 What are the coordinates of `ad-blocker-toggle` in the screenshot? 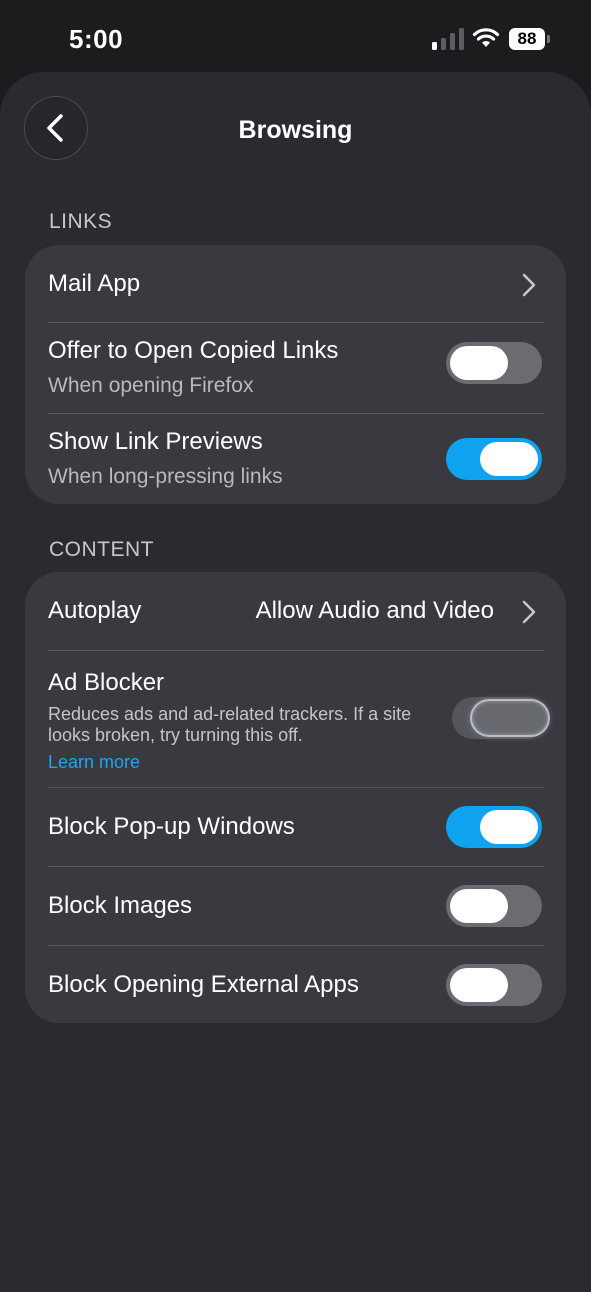 It's located at (501, 718).